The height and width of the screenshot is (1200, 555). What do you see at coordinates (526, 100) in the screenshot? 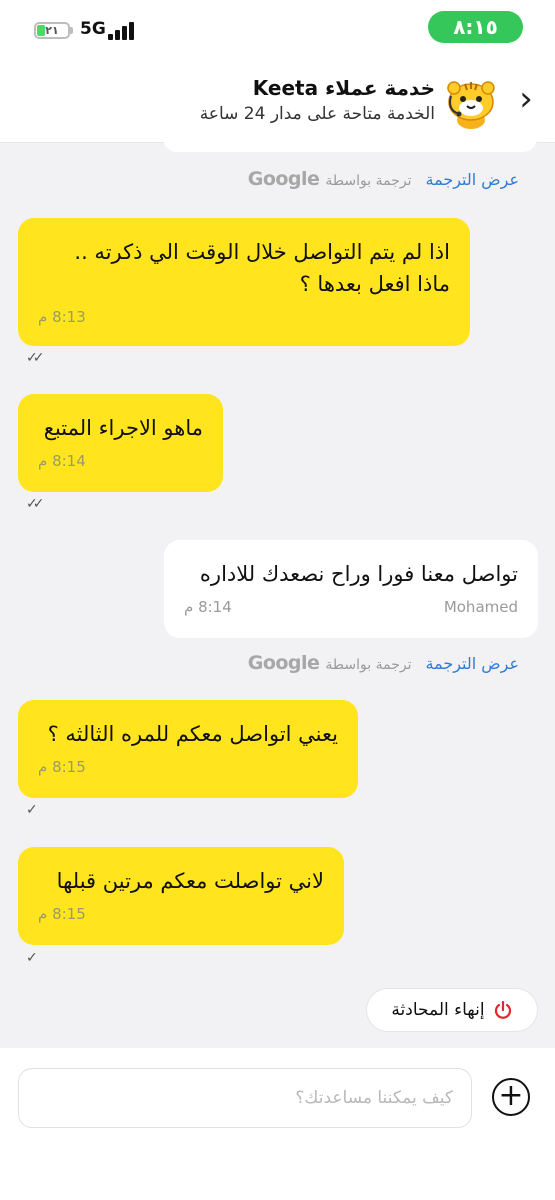
I see `back-chevron-icon: ›` at bounding box center [526, 100].